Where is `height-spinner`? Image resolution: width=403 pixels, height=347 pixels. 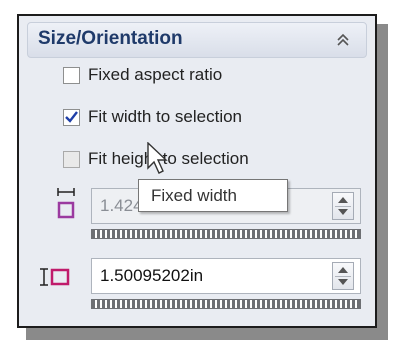
height-spinner is located at coordinates (343, 276).